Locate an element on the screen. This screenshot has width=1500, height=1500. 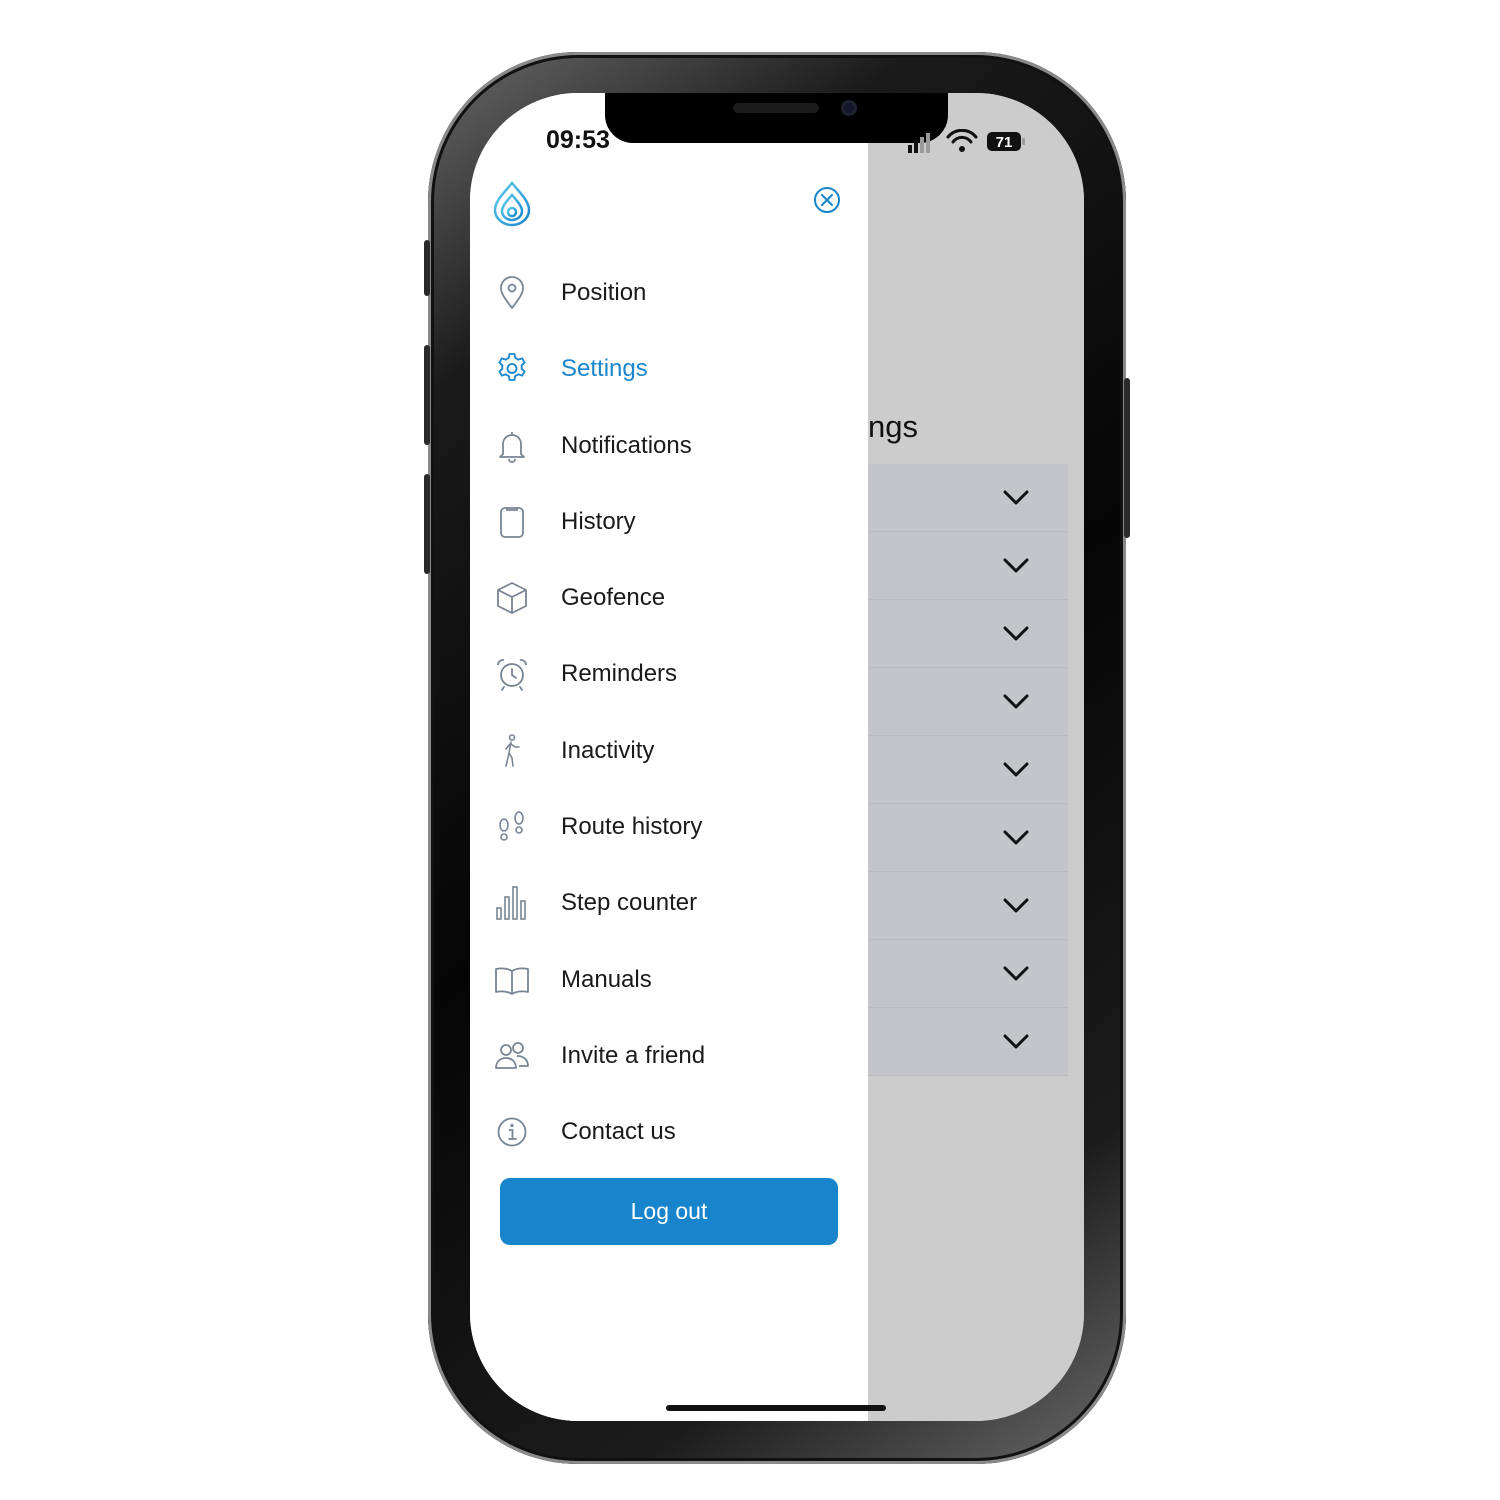
menu-item-route-history: Route history is located at coordinates (669, 827).